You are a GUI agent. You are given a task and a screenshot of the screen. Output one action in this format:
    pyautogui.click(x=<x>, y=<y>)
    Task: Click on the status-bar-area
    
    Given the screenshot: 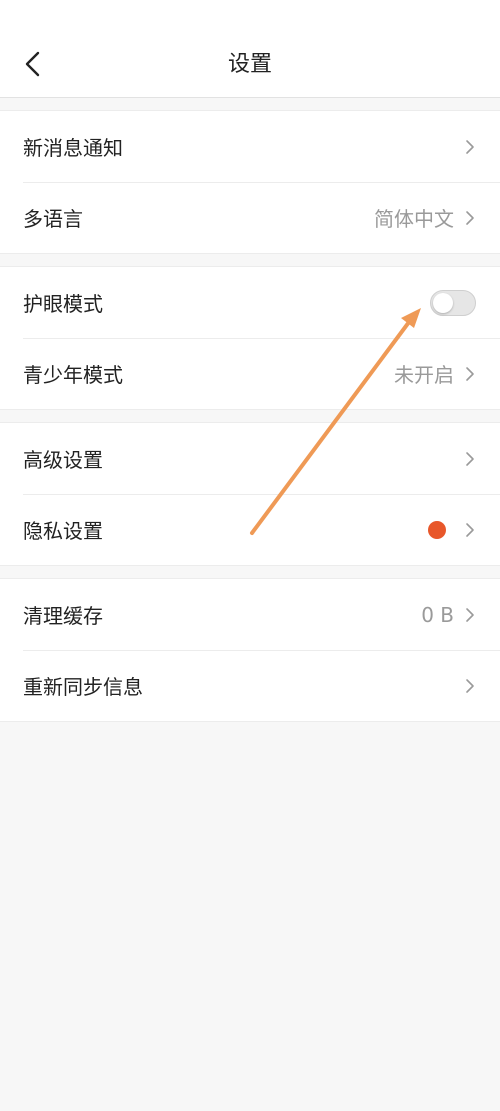 What is the action you would take?
    pyautogui.click(x=250, y=16)
    